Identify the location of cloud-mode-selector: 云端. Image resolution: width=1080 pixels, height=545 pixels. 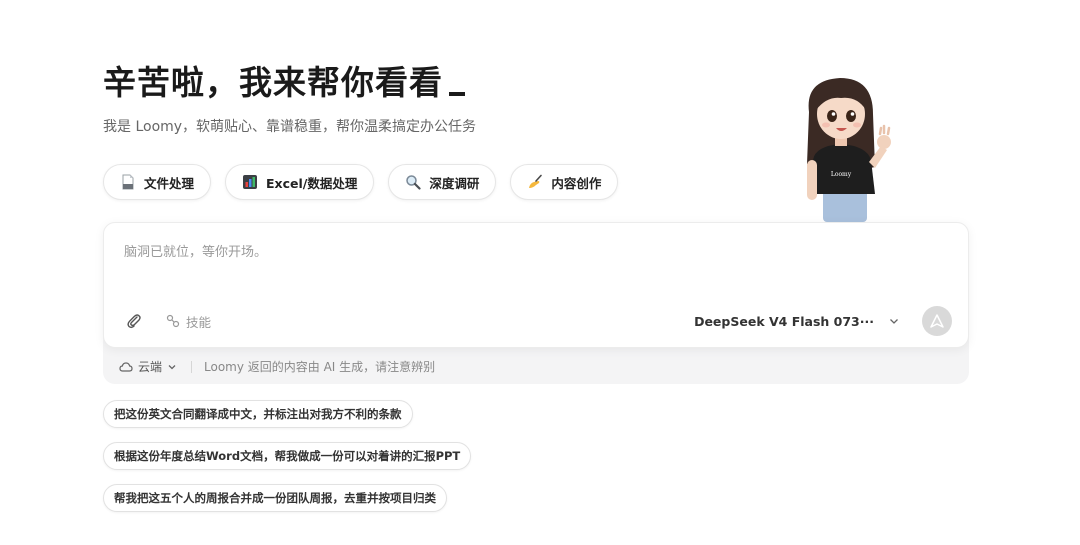
(148, 366).